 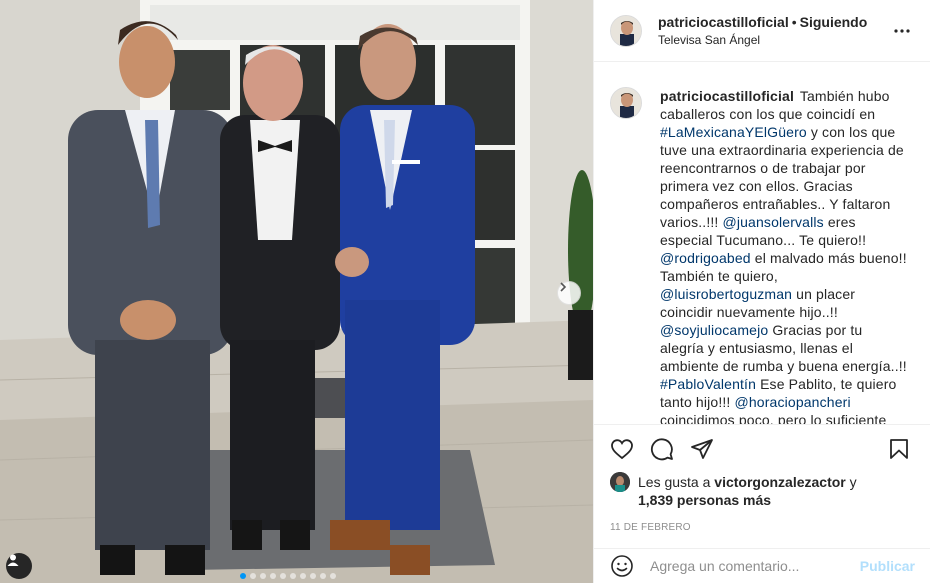 I want to click on carousel-next-button, so click(x=569, y=293).